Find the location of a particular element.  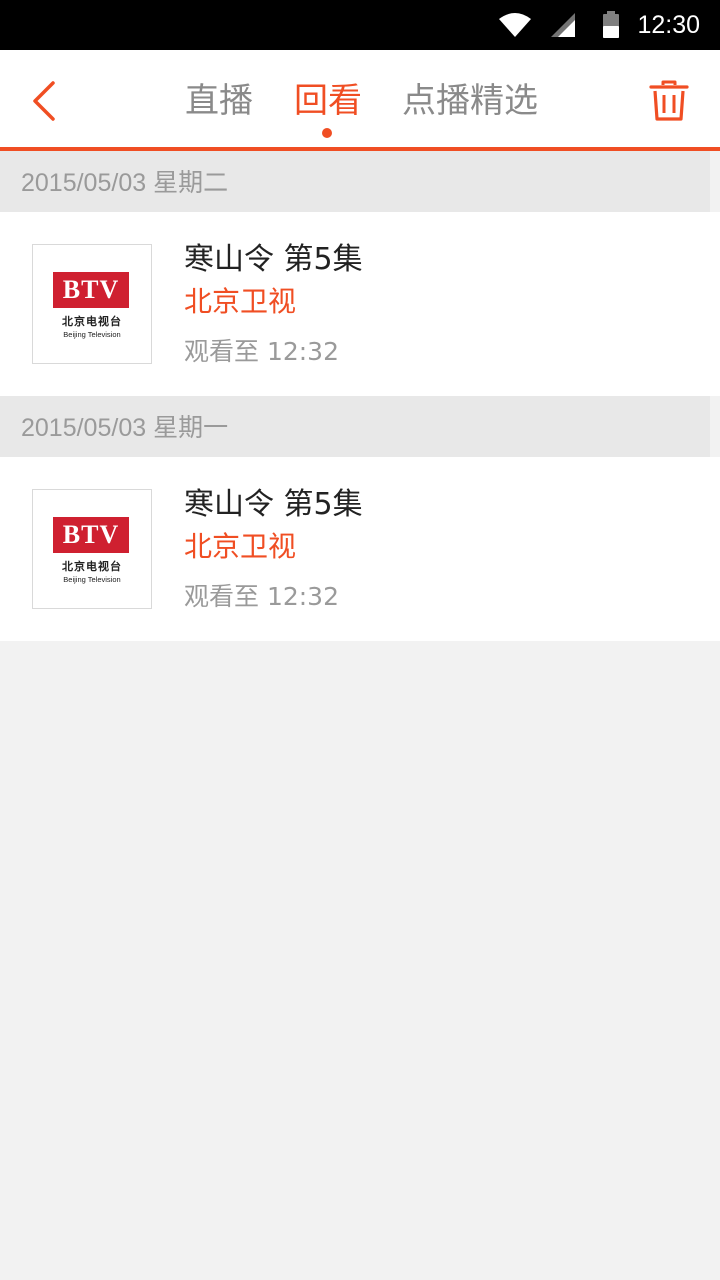

app-header: 直播 回看 点播精选 is located at coordinates (360, 100).